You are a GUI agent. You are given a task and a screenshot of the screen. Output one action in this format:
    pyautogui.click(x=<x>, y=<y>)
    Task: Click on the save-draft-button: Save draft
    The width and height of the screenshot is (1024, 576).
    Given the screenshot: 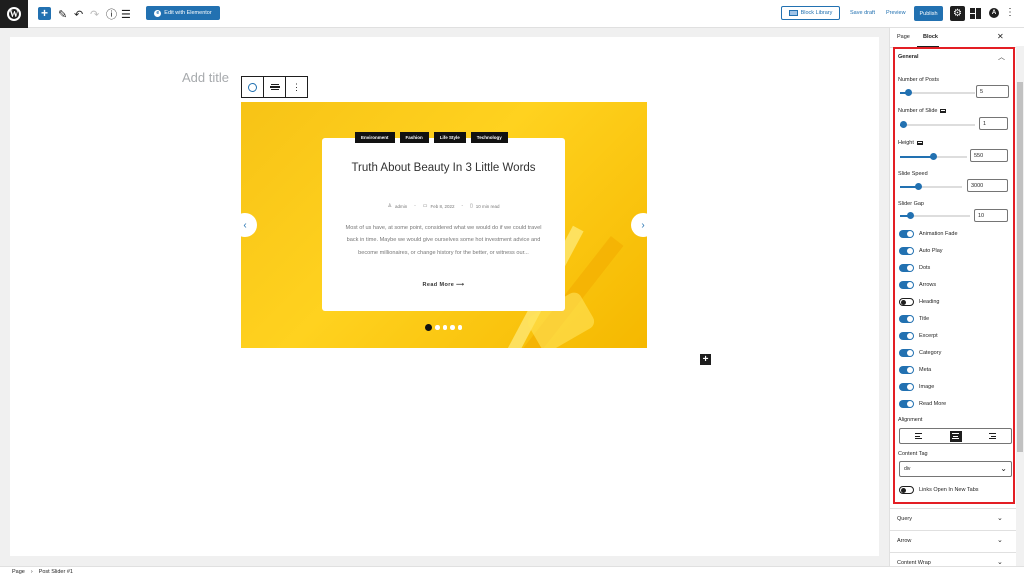 What is the action you would take?
    pyautogui.click(x=862, y=13)
    